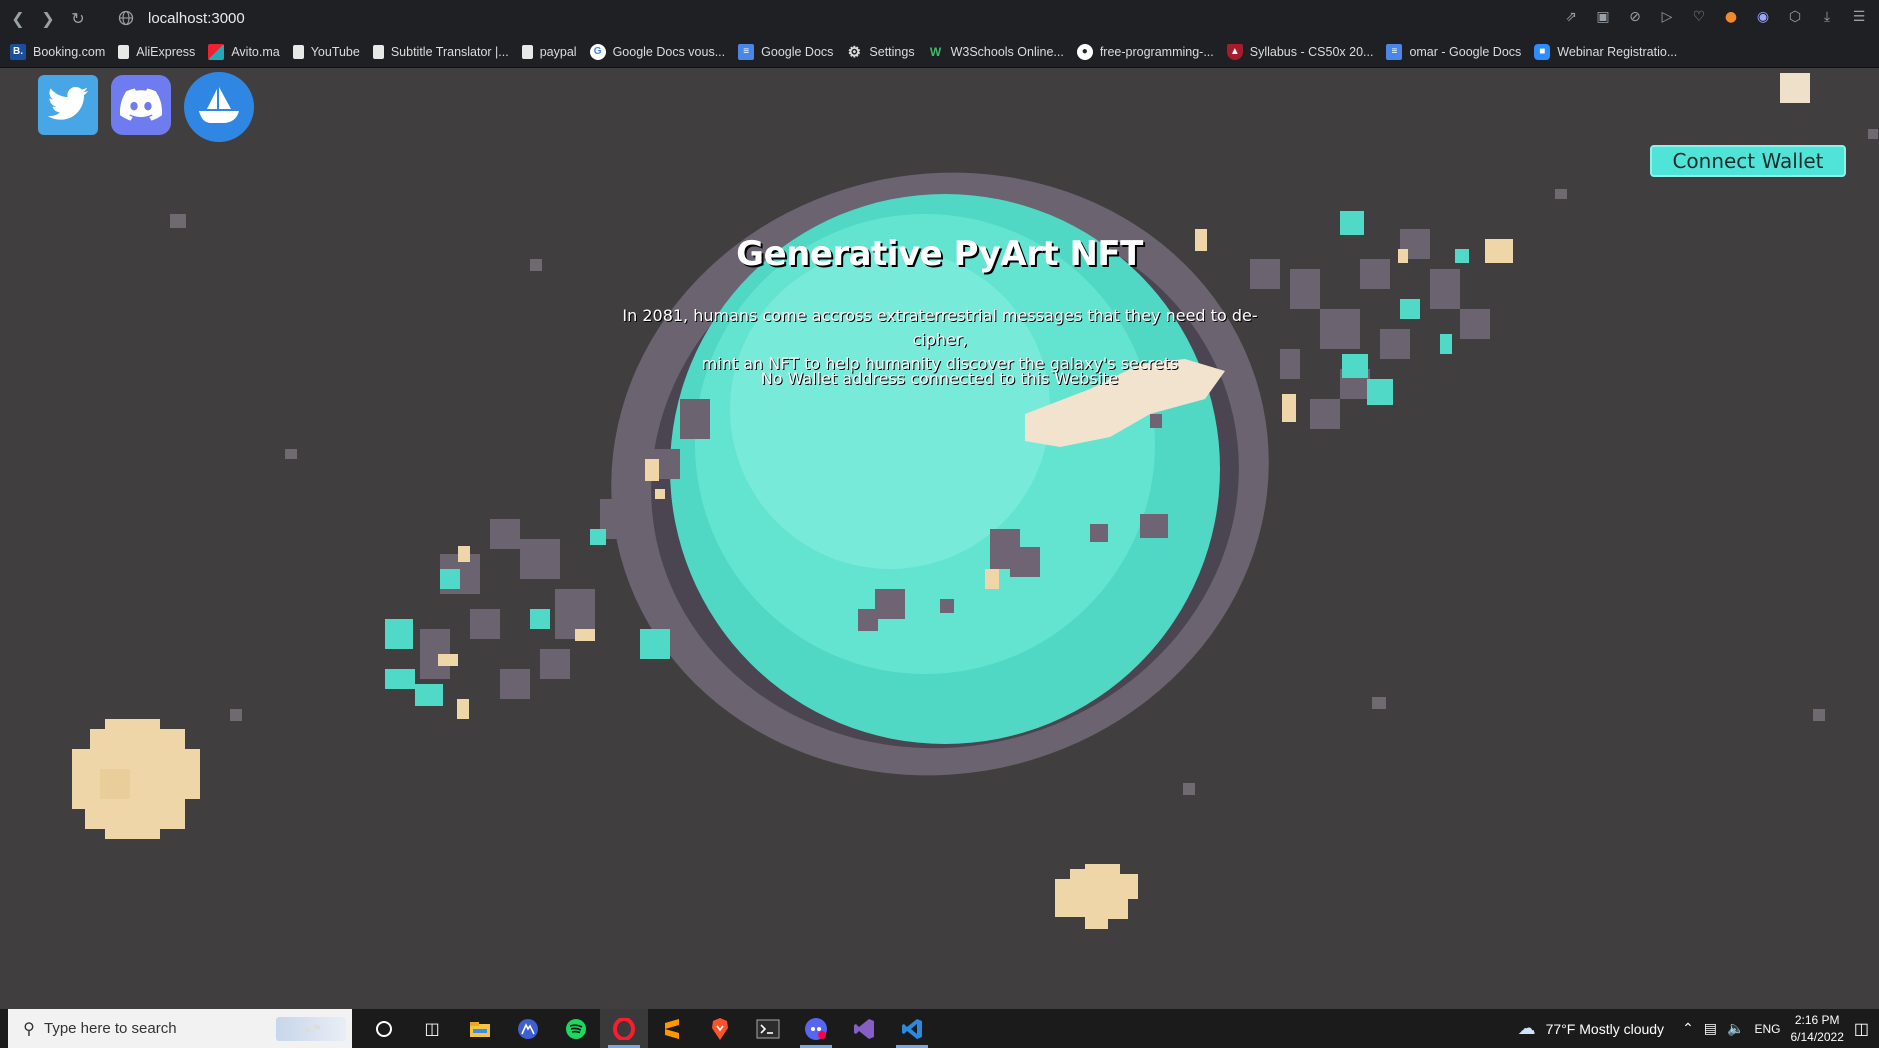  I want to click on reload-icon: ↻, so click(78, 18).